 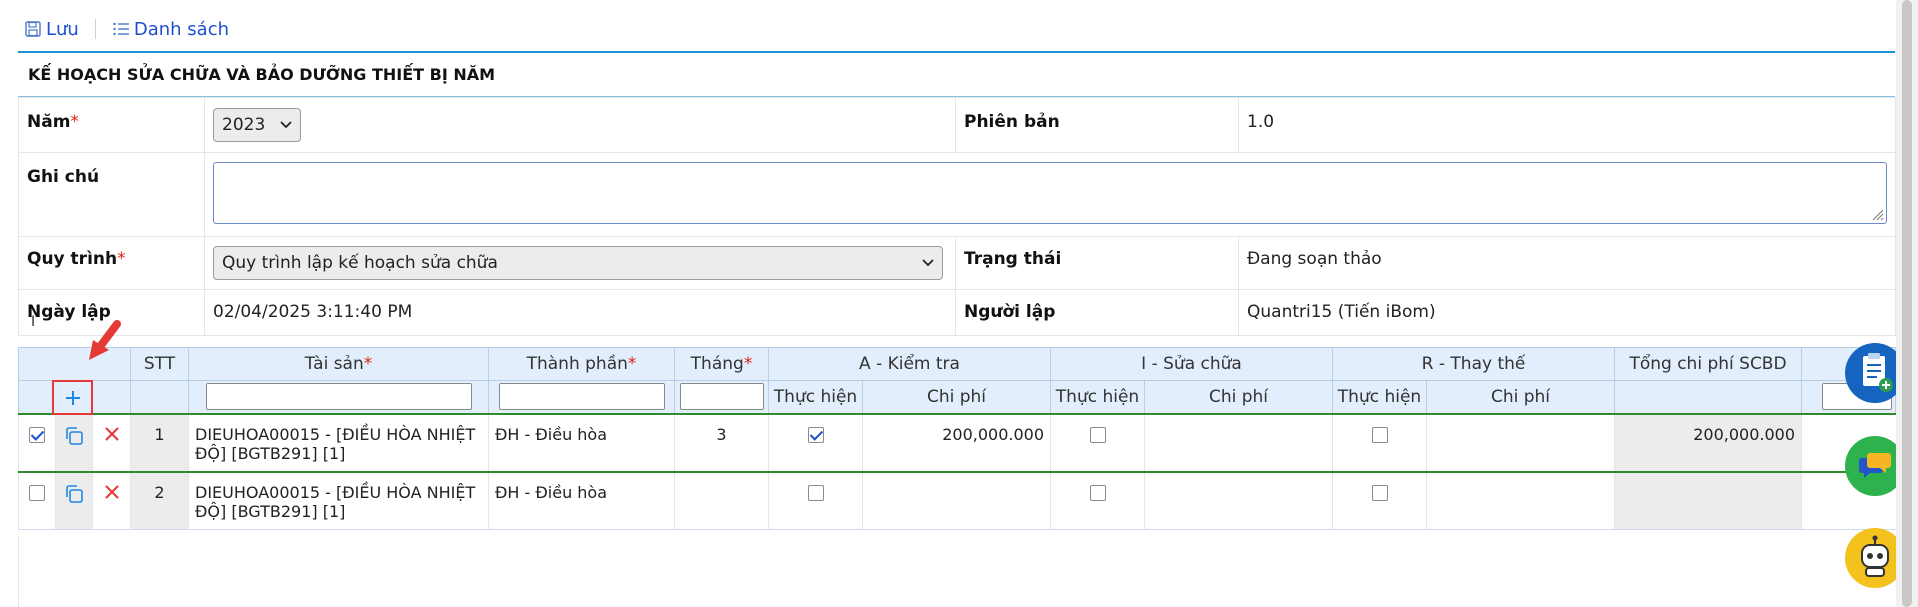 What do you see at coordinates (1708, 397) in the screenshot?
I see `total-filter-cell` at bounding box center [1708, 397].